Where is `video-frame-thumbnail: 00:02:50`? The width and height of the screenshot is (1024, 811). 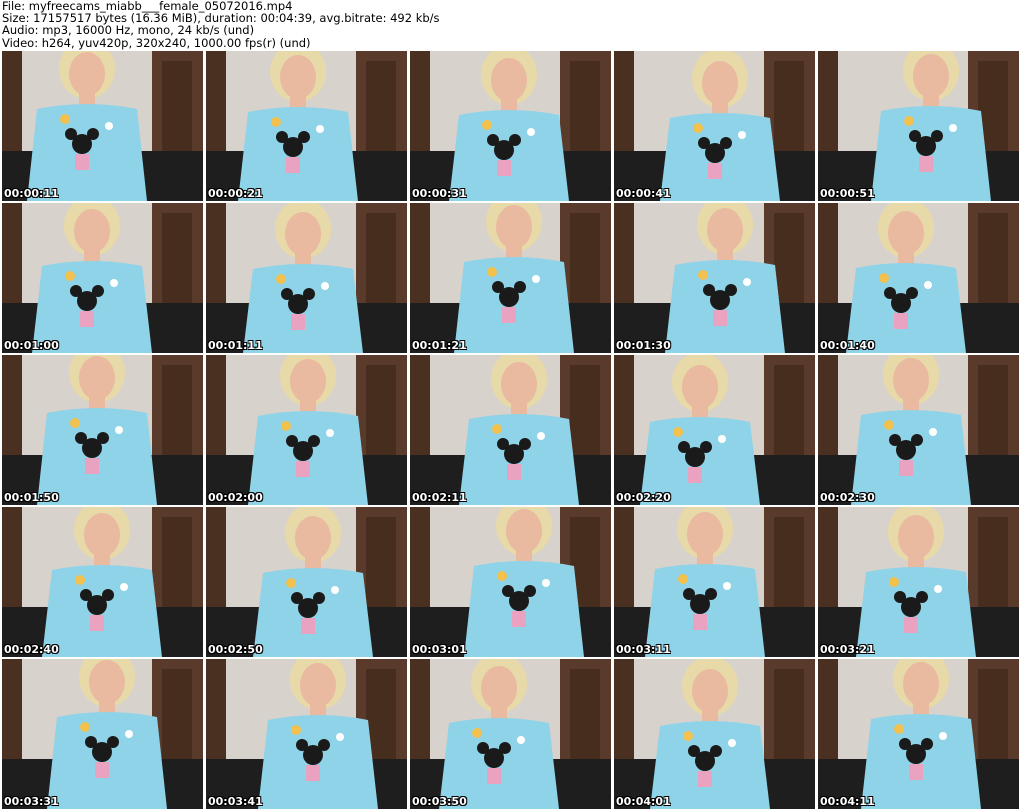 video-frame-thumbnail: 00:02:50 is located at coordinates (306, 582).